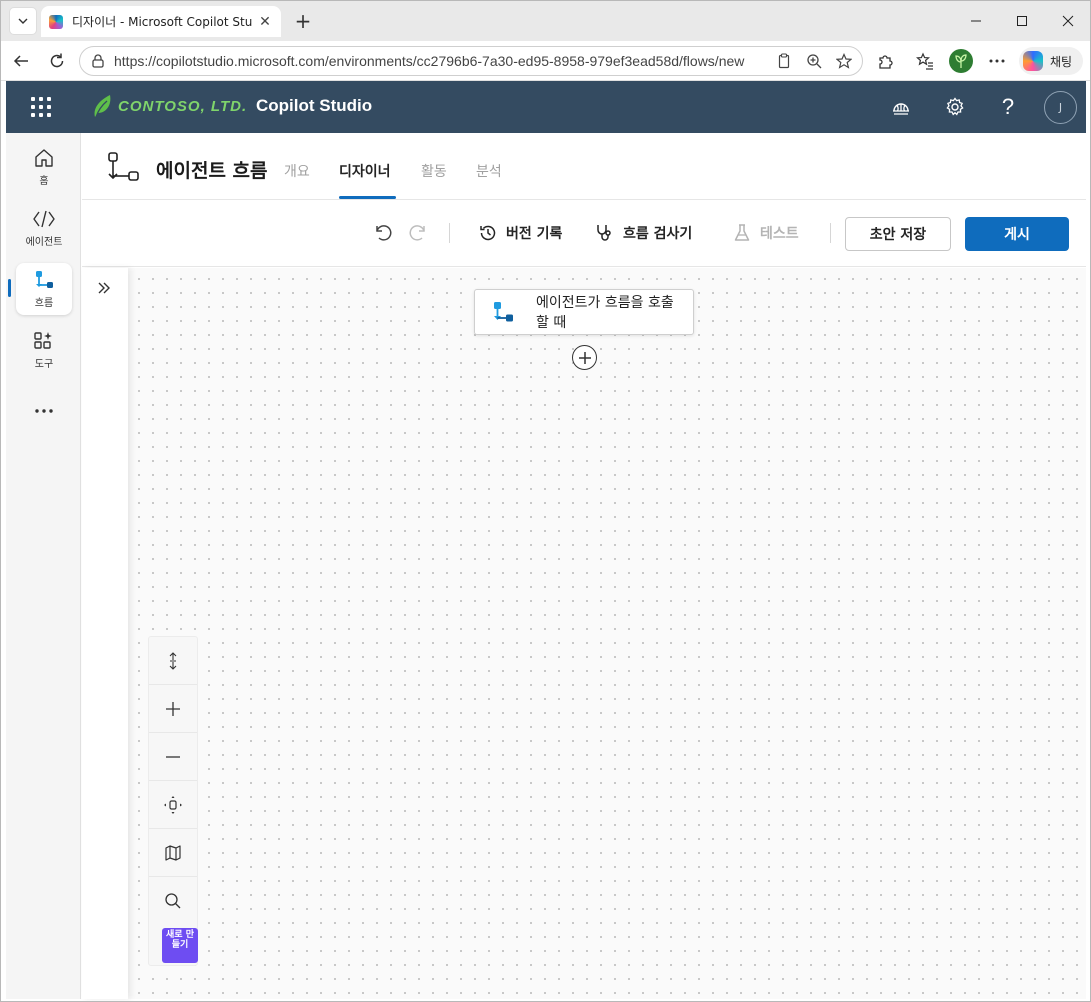 Image resolution: width=1091 pixels, height=1002 pixels. I want to click on trigger-node: 에이전트가 흐름을 호출할 때, so click(584, 312).